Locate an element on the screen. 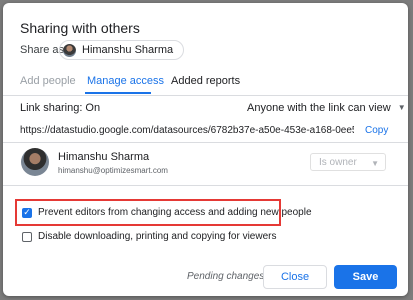 The width and height of the screenshot is (413, 300). save-button: Save is located at coordinates (365, 277).